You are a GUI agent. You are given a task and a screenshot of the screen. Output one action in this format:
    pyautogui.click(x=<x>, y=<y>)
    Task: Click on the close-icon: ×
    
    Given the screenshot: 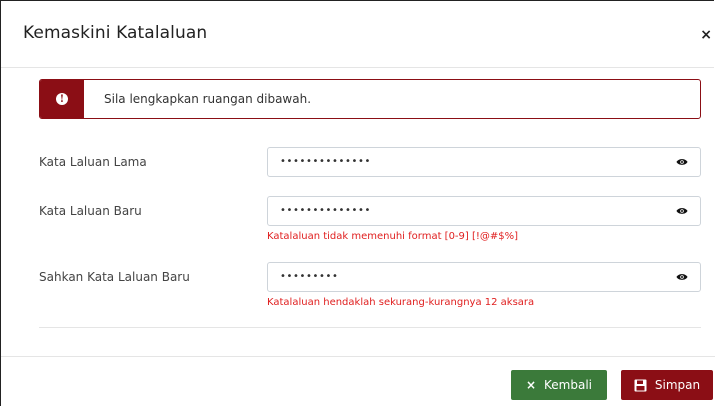 What is the action you would take?
    pyautogui.click(x=706, y=35)
    